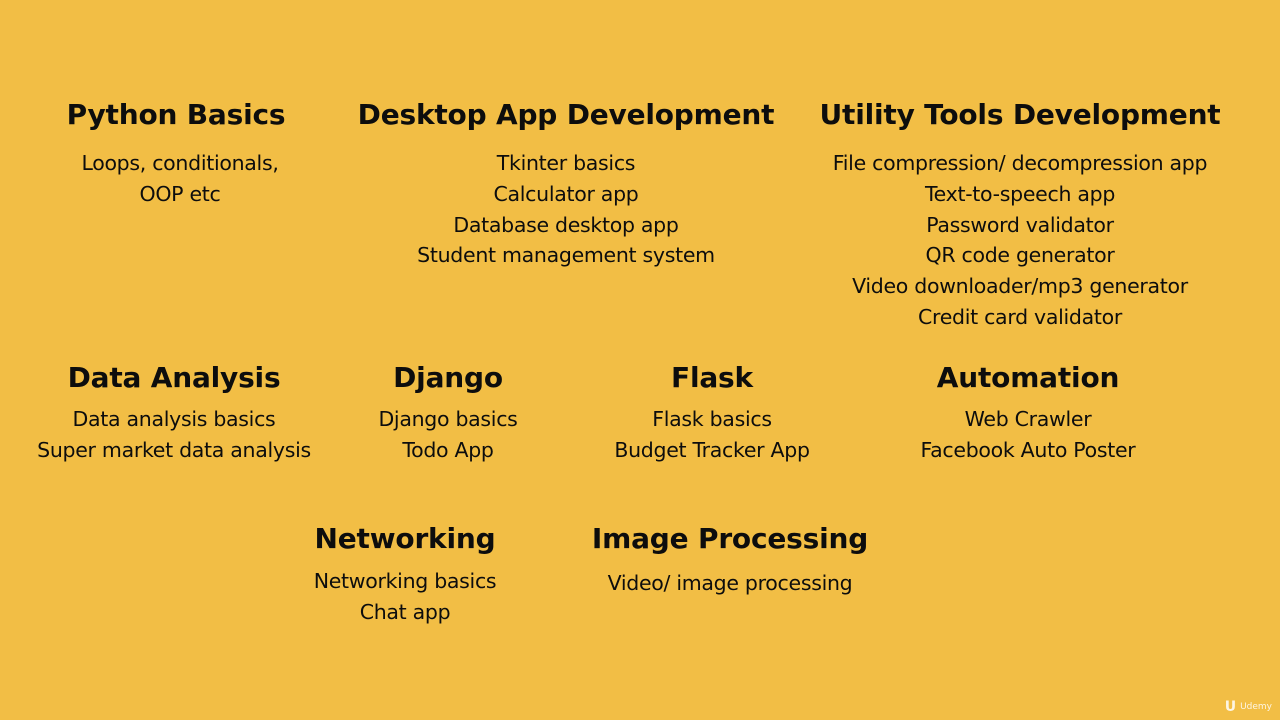 Image resolution: width=1280 pixels, height=720 pixels. Describe the element at coordinates (448, 419) in the screenshot. I see `topic-item: Django basics` at that location.